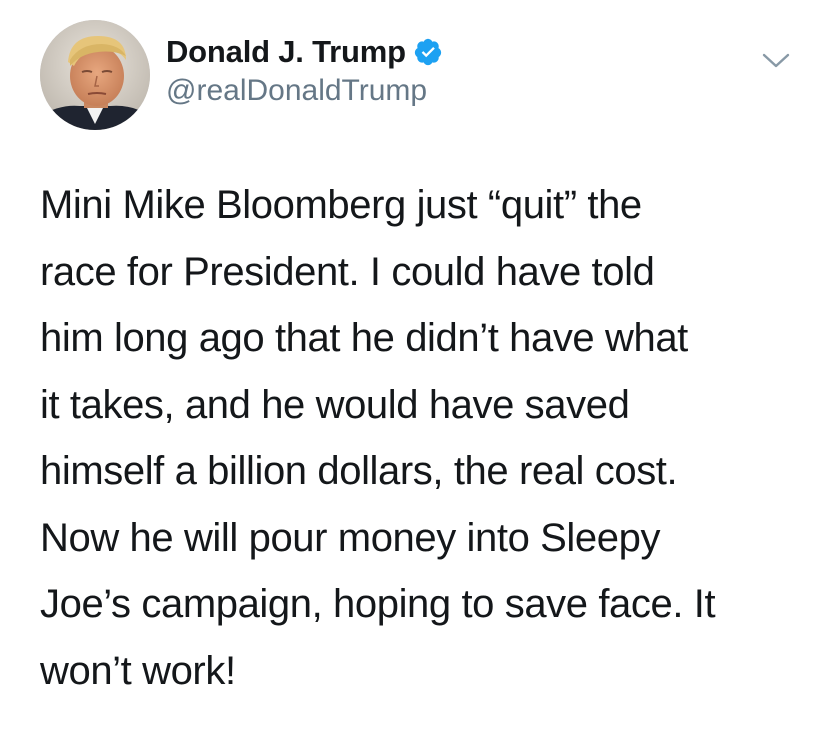 The width and height of the screenshot is (828, 741). I want to click on tweet-text-line: Joe’s campaign, hoping to save face. It, so click(378, 604).